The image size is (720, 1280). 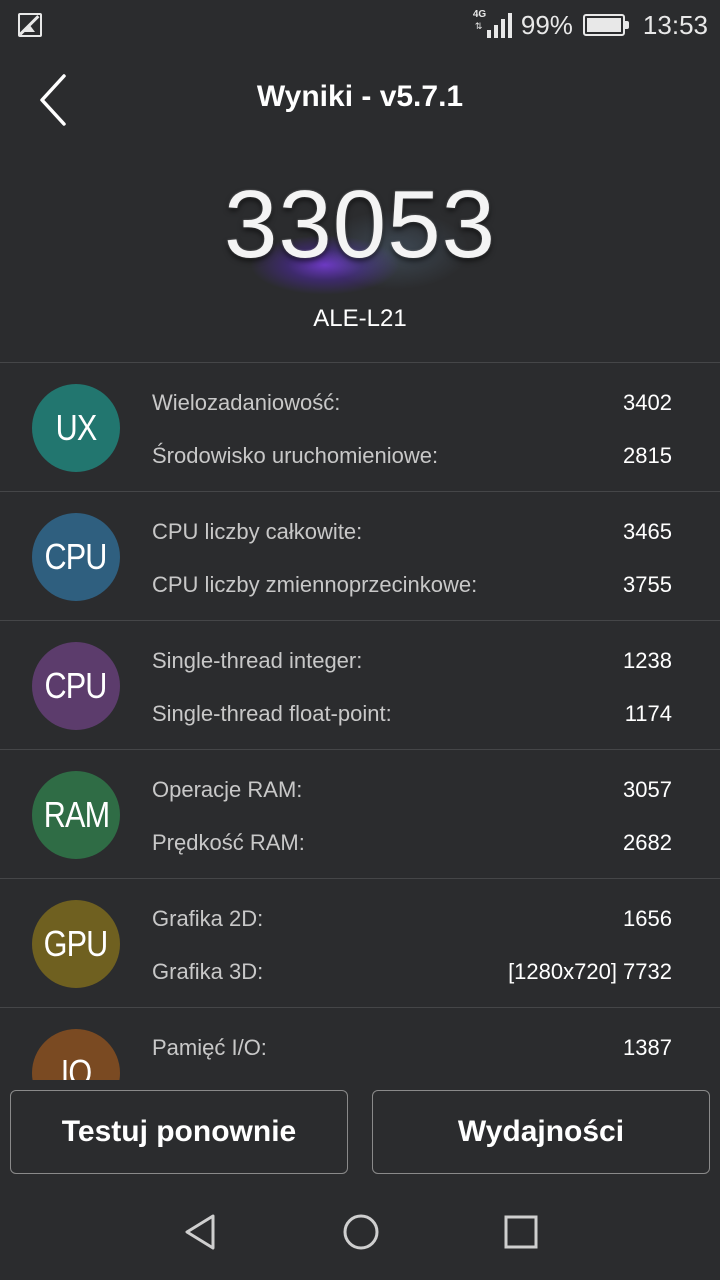 What do you see at coordinates (647, 455) in the screenshot?
I see `result-value: 2815` at bounding box center [647, 455].